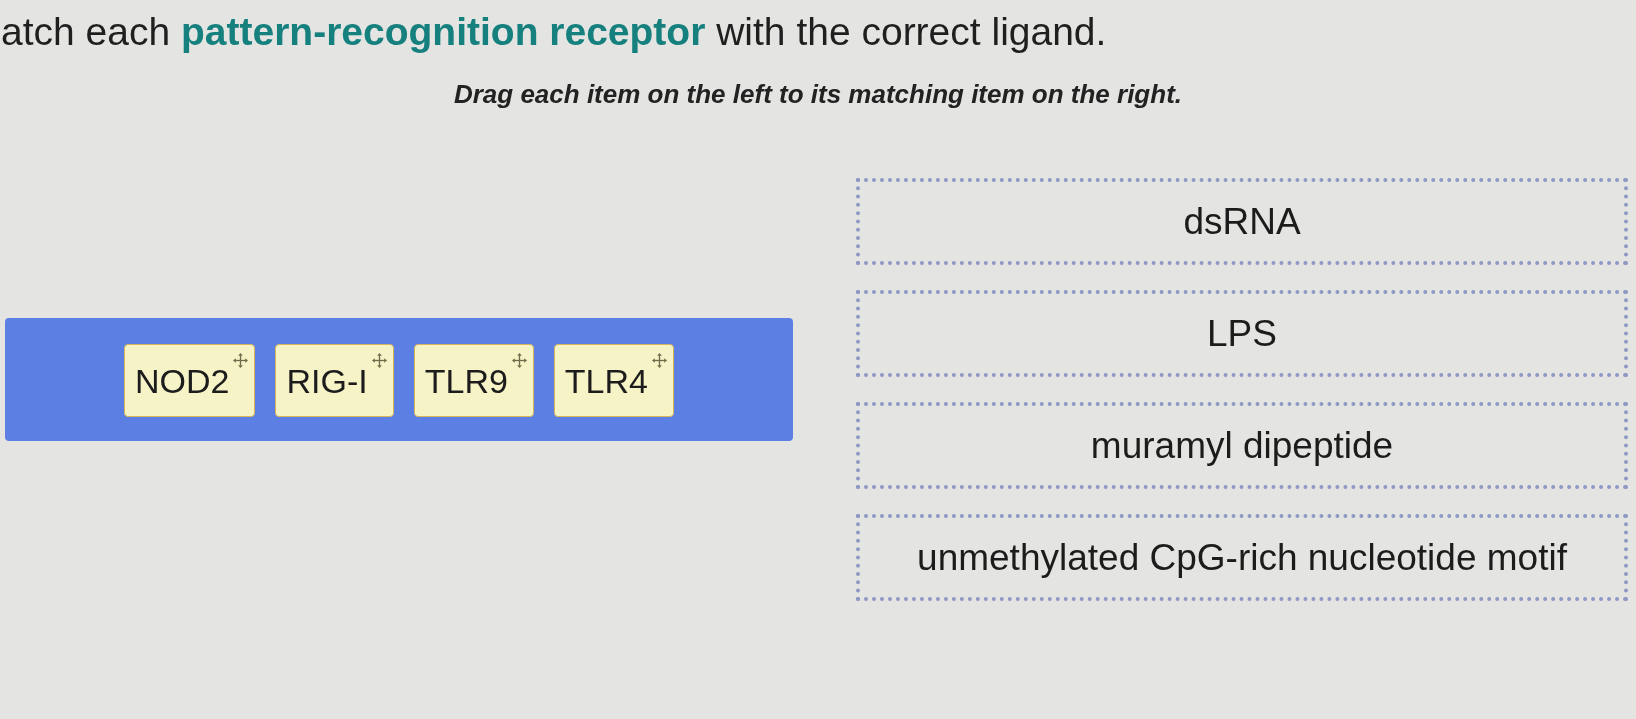 The height and width of the screenshot is (719, 1636). Describe the element at coordinates (334, 380) in the screenshot. I see `drag-item: RIG-I` at that location.